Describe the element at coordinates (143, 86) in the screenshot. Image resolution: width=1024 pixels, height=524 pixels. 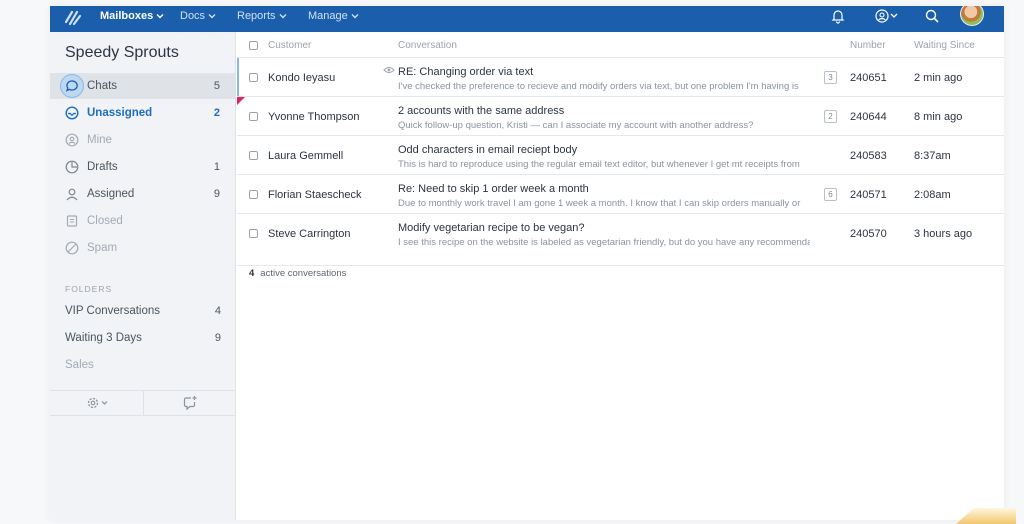
I see `sidebar-item-chats: Chats 5` at that location.